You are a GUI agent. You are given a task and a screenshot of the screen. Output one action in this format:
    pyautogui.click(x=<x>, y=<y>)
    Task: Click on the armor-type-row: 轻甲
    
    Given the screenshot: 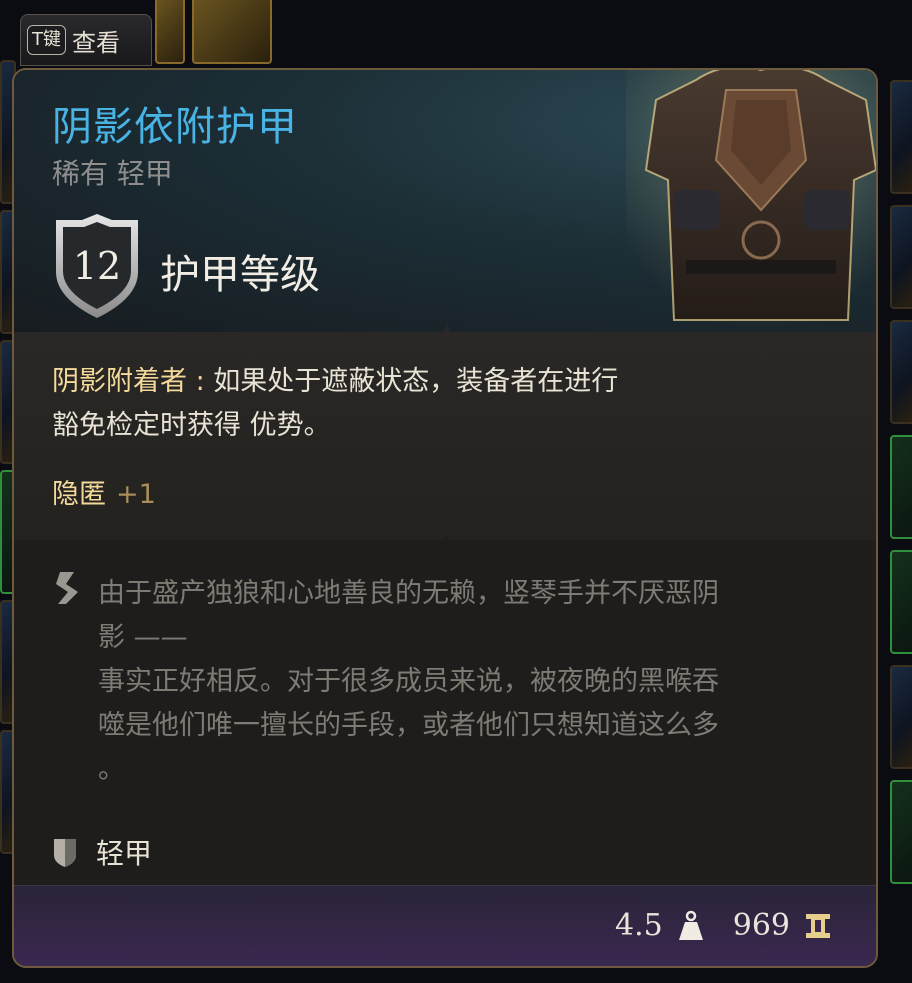 What is the action you would take?
    pyautogui.click(x=102, y=852)
    